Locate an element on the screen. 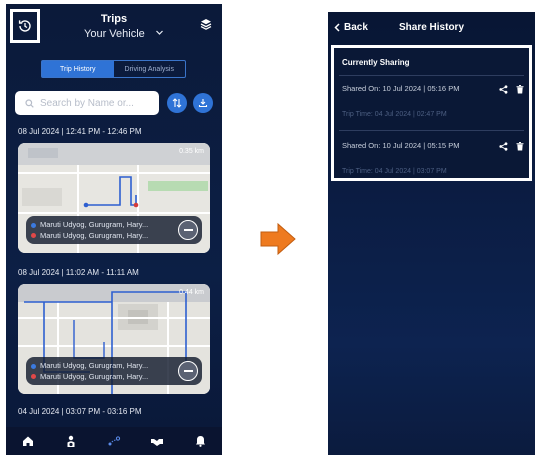 This screenshot has width=536, height=455. sort-button is located at coordinates (177, 103).